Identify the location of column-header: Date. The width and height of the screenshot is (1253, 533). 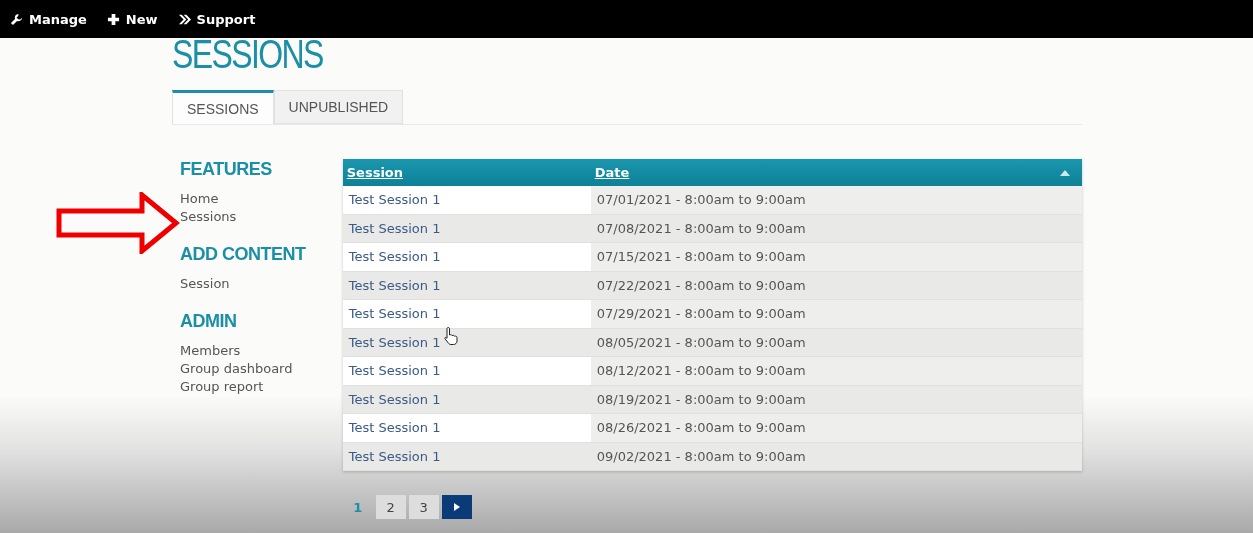
(836, 172).